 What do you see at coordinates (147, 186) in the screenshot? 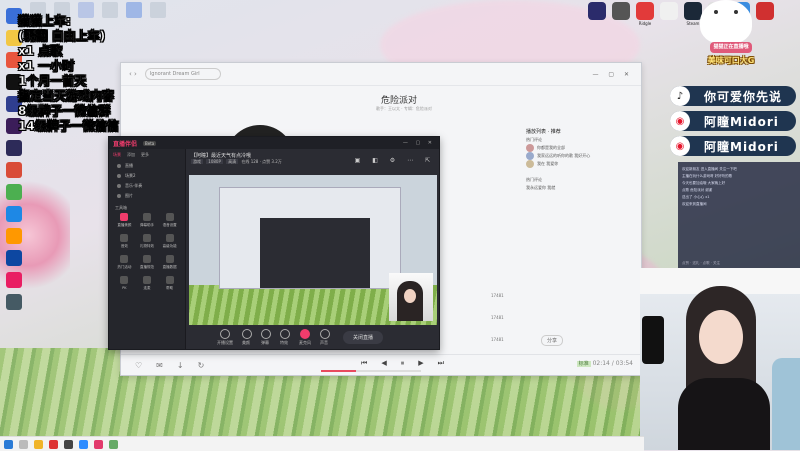
I see `scene-item: 音乐·伴奏` at bounding box center [147, 186].